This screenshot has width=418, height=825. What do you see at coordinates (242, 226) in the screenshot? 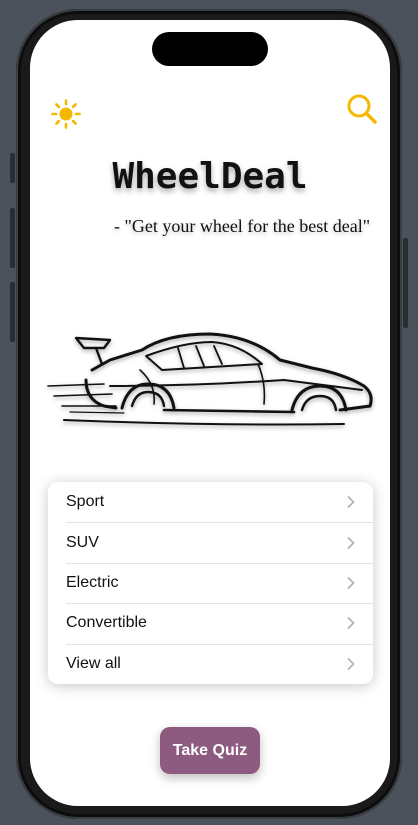
I see `app-tagline: - "Get your wheel for the best deal"` at bounding box center [242, 226].